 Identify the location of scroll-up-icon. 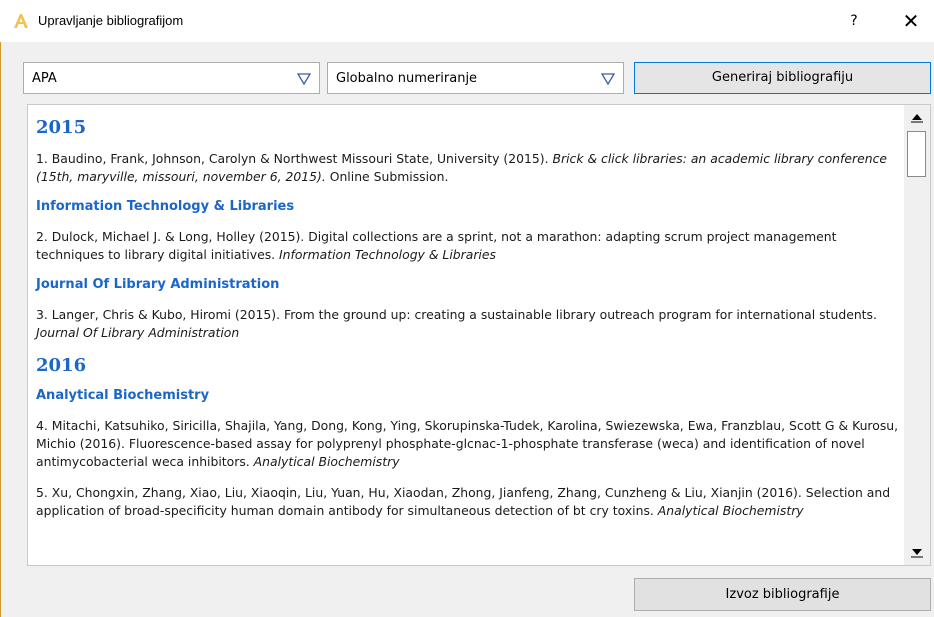
(917, 118).